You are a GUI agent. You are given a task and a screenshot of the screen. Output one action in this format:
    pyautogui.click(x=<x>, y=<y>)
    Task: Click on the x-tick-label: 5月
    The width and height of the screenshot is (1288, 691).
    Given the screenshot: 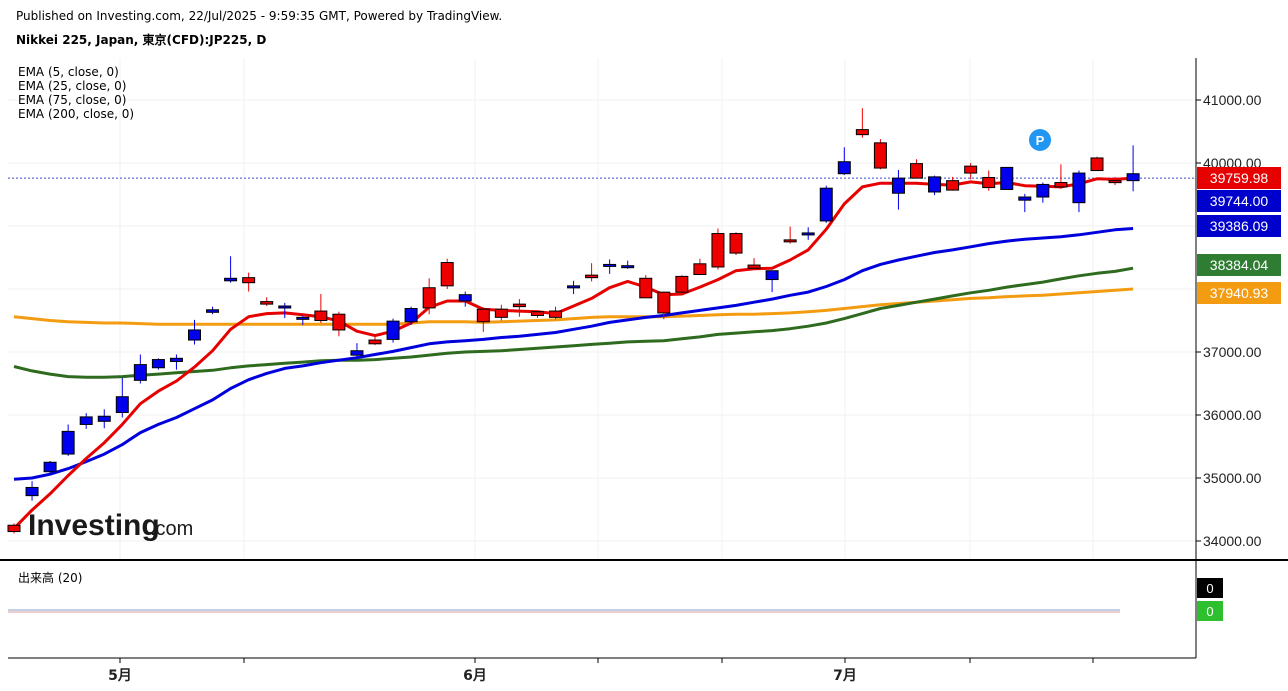 What is the action you would take?
    pyautogui.click(x=120, y=676)
    